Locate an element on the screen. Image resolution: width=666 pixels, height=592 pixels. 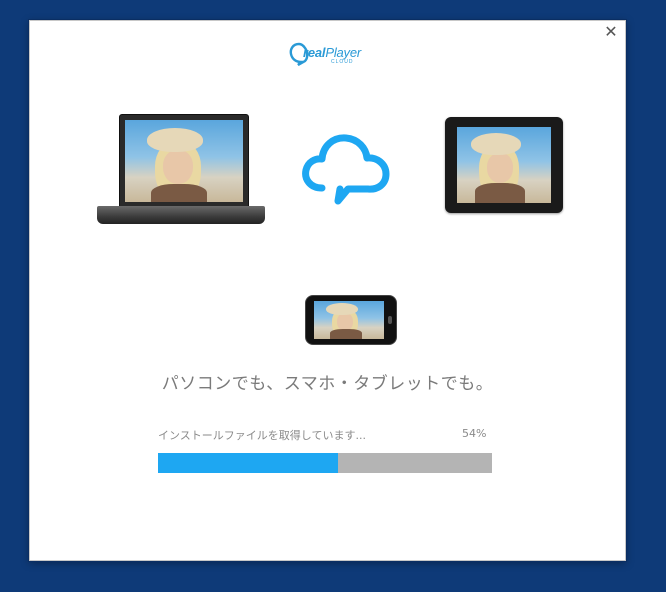
phone-photo is located at coordinates (349, 320).